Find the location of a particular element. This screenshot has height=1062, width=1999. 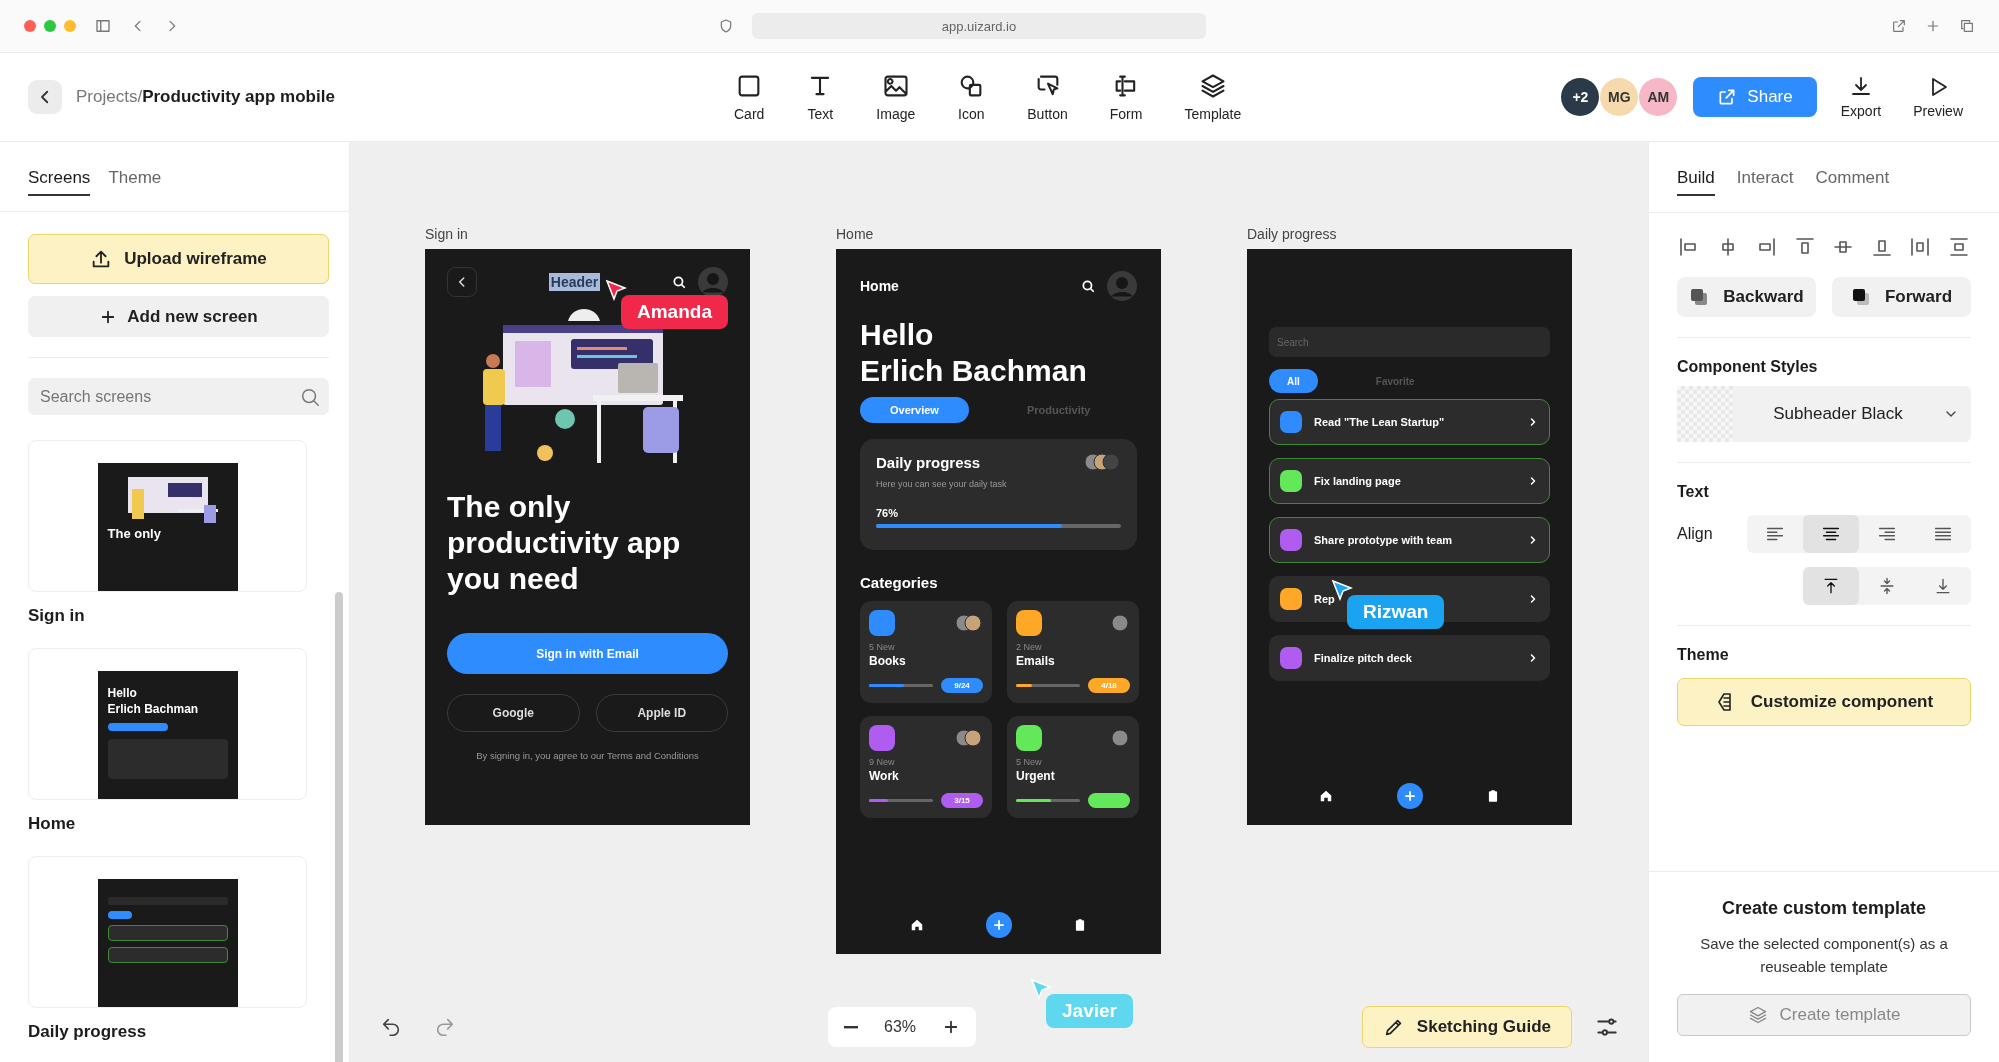

screen-name: Sign in is located at coordinates (57, 616).